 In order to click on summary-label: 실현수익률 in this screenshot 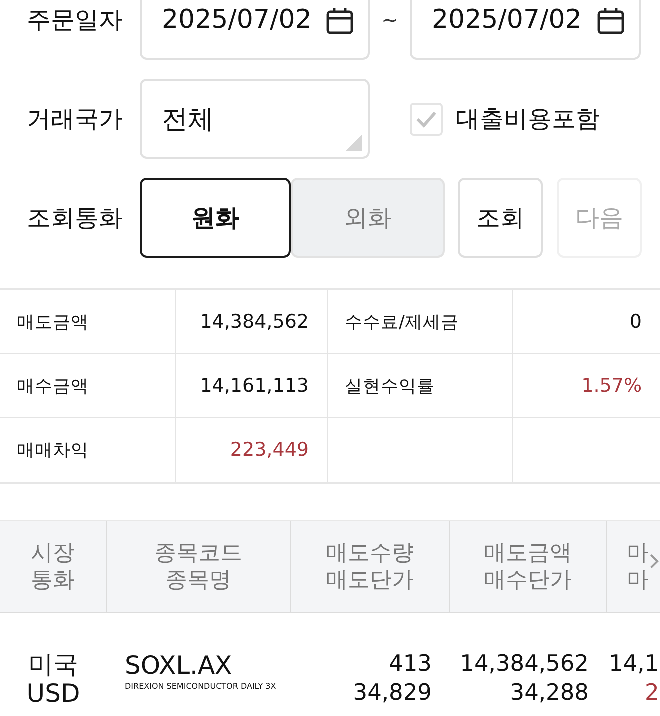, I will do `click(420, 386)`.